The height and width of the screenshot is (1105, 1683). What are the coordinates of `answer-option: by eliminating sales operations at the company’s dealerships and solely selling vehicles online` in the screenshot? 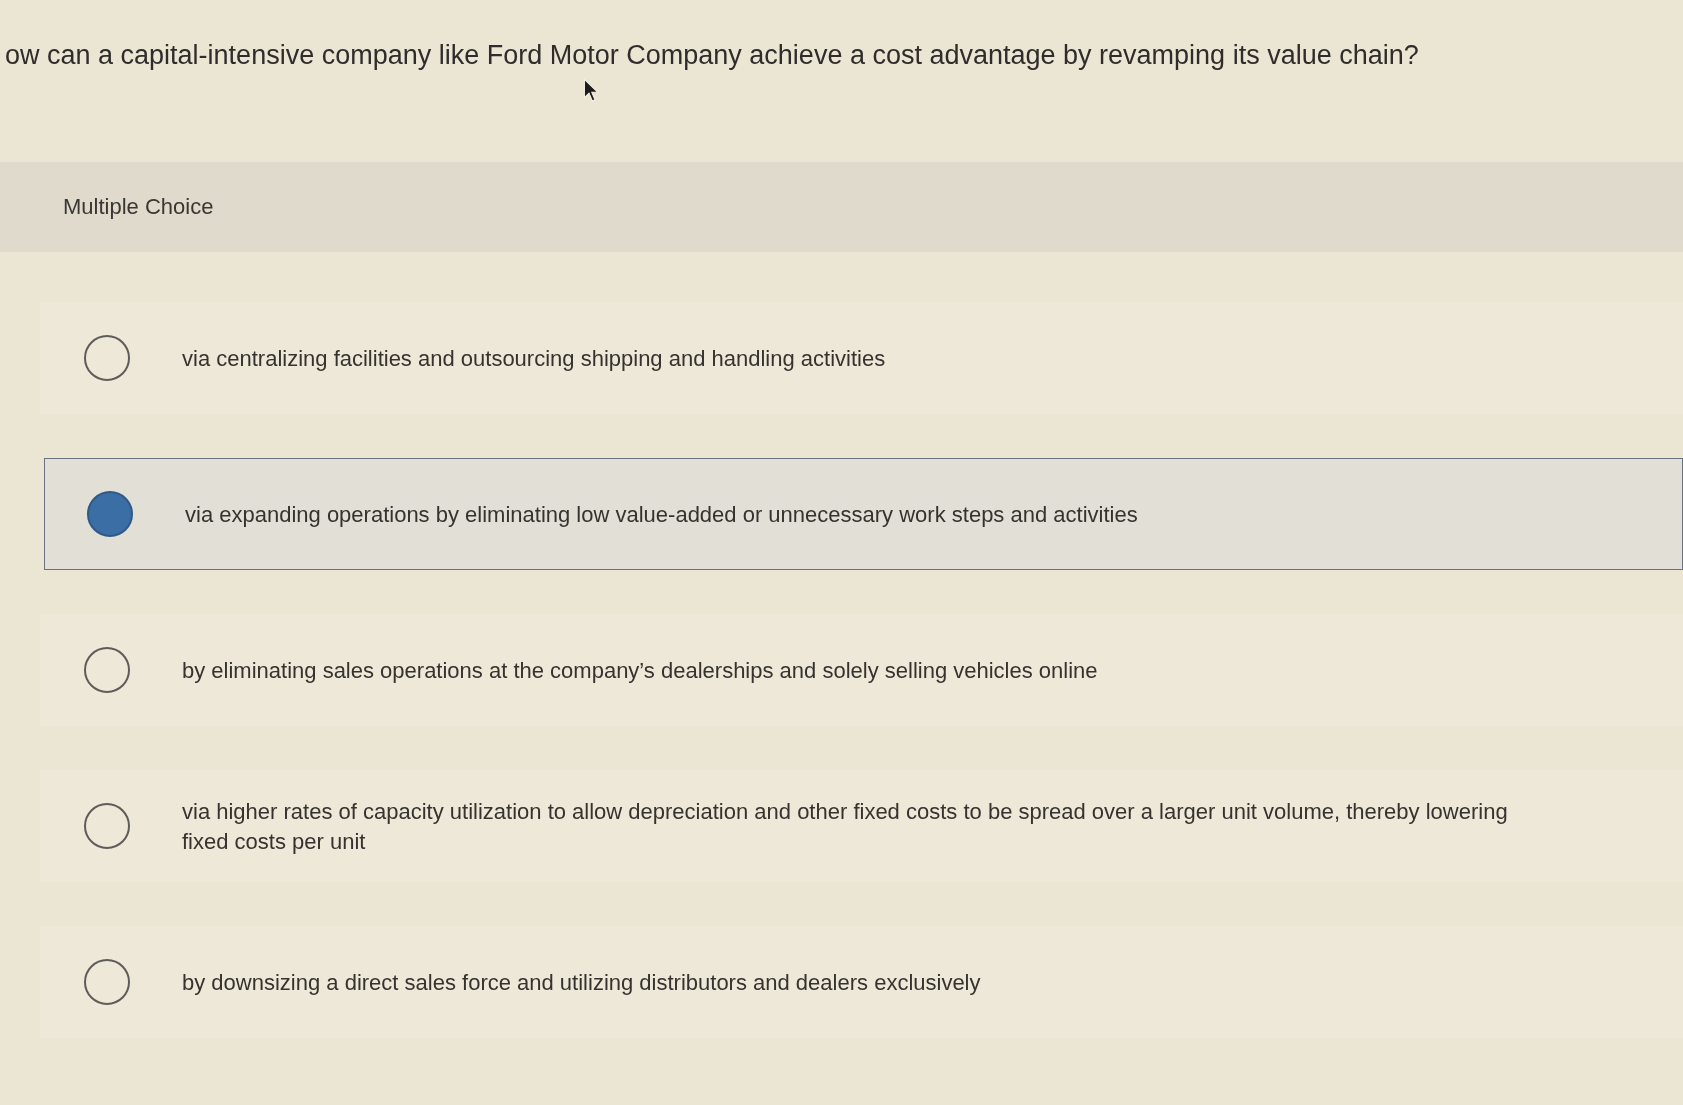 It's located at (861, 670).